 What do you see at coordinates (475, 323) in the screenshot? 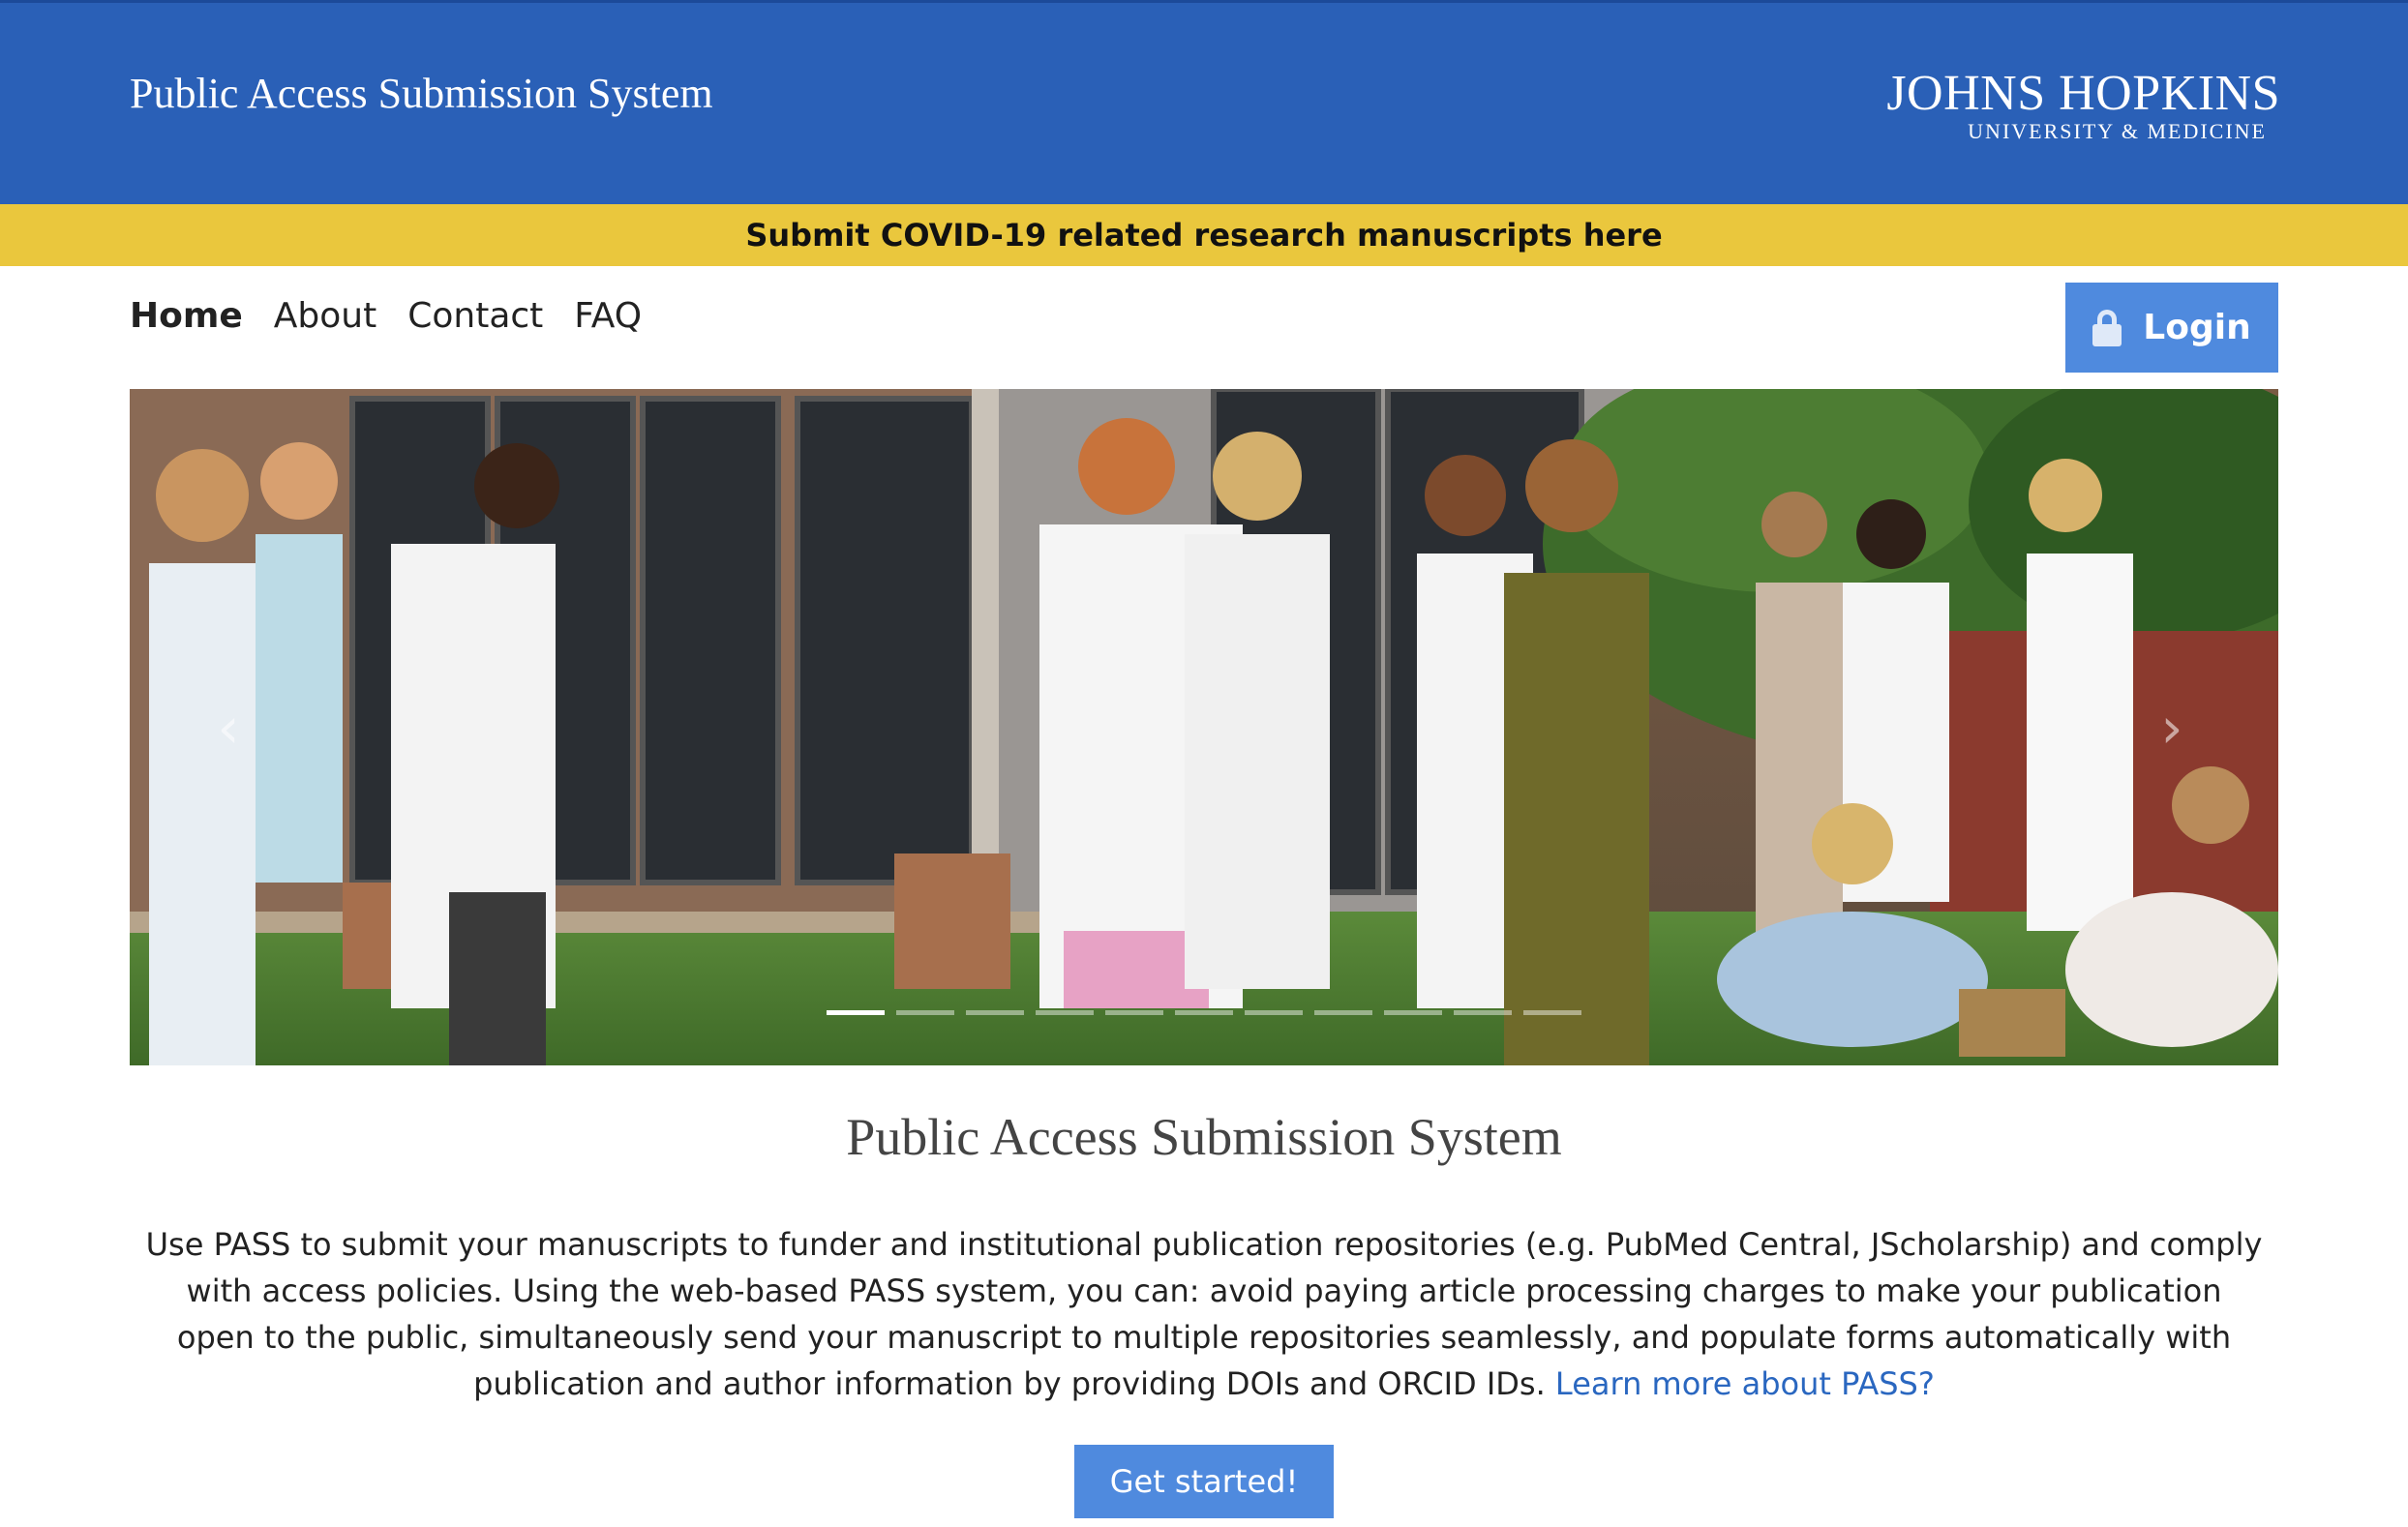
I see `nav-contact: Contact` at bounding box center [475, 323].